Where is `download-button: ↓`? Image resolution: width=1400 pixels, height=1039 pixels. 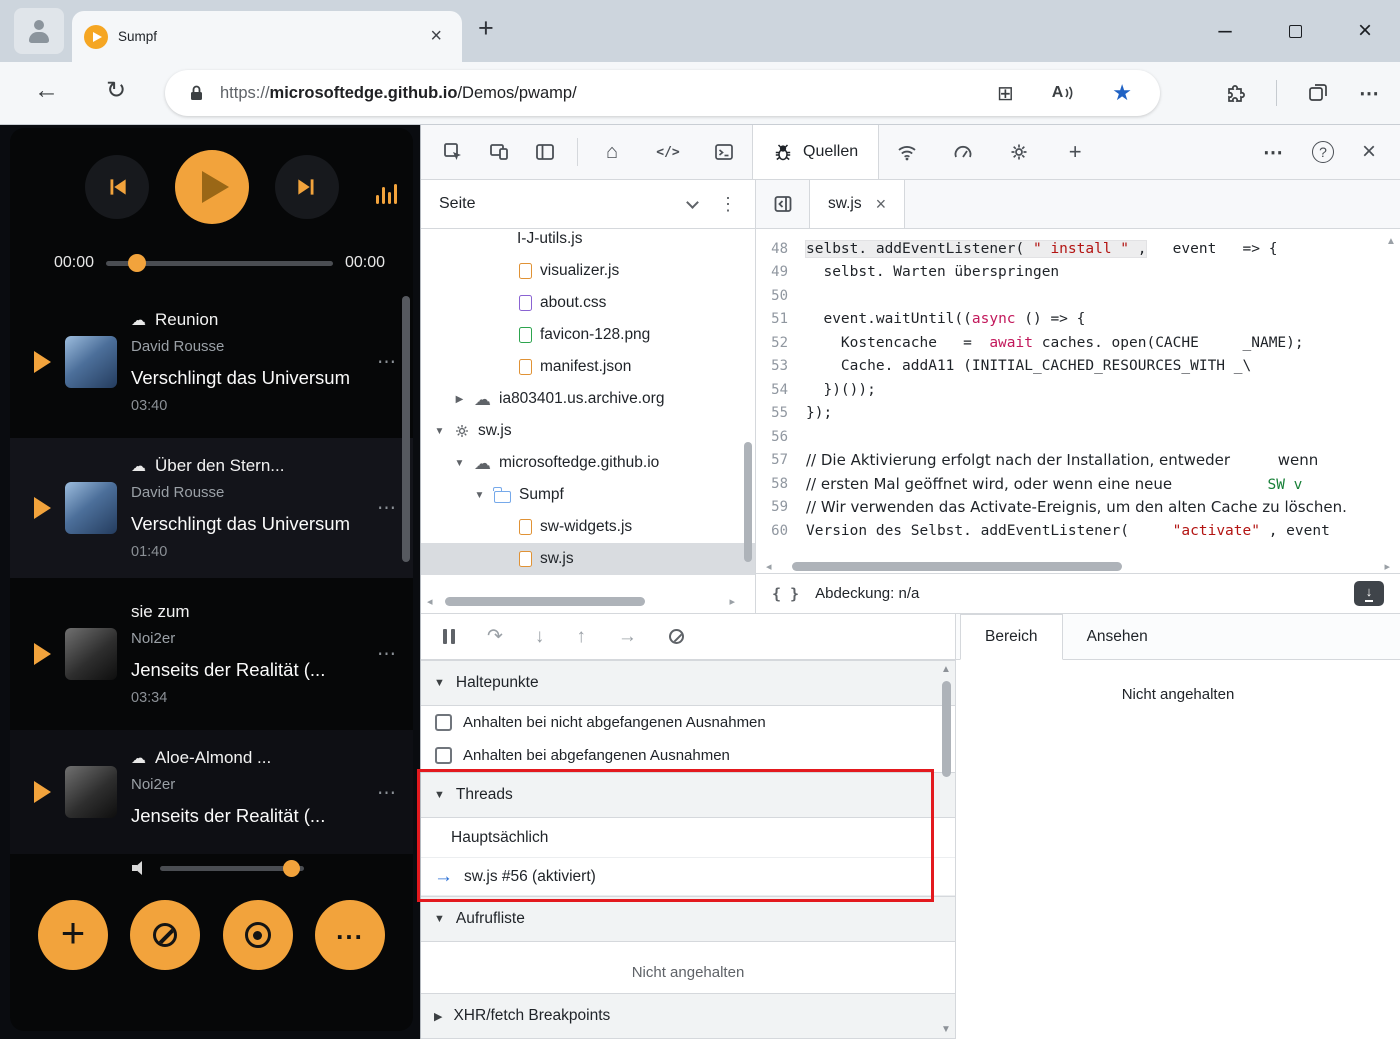 download-button: ↓ is located at coordinates (1369, 593).